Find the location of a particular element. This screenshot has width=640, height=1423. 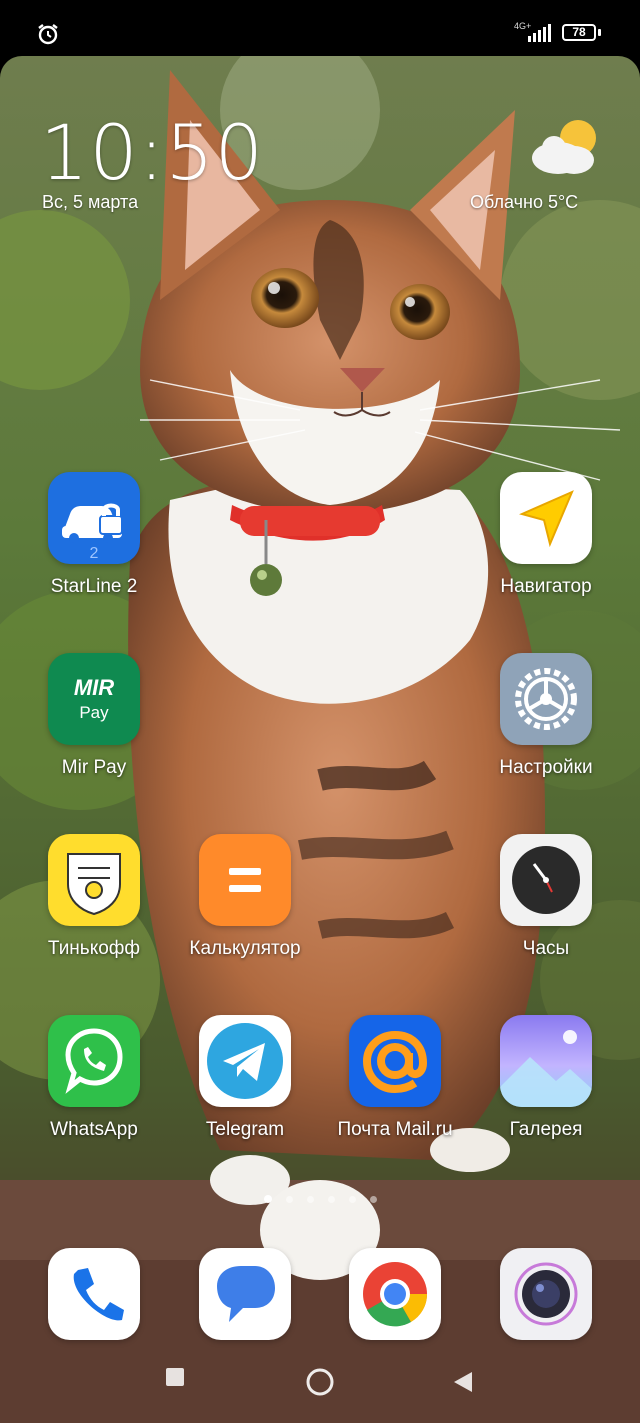

app-mail: Почта Mail.ru is located at coordinates (395, 1078).